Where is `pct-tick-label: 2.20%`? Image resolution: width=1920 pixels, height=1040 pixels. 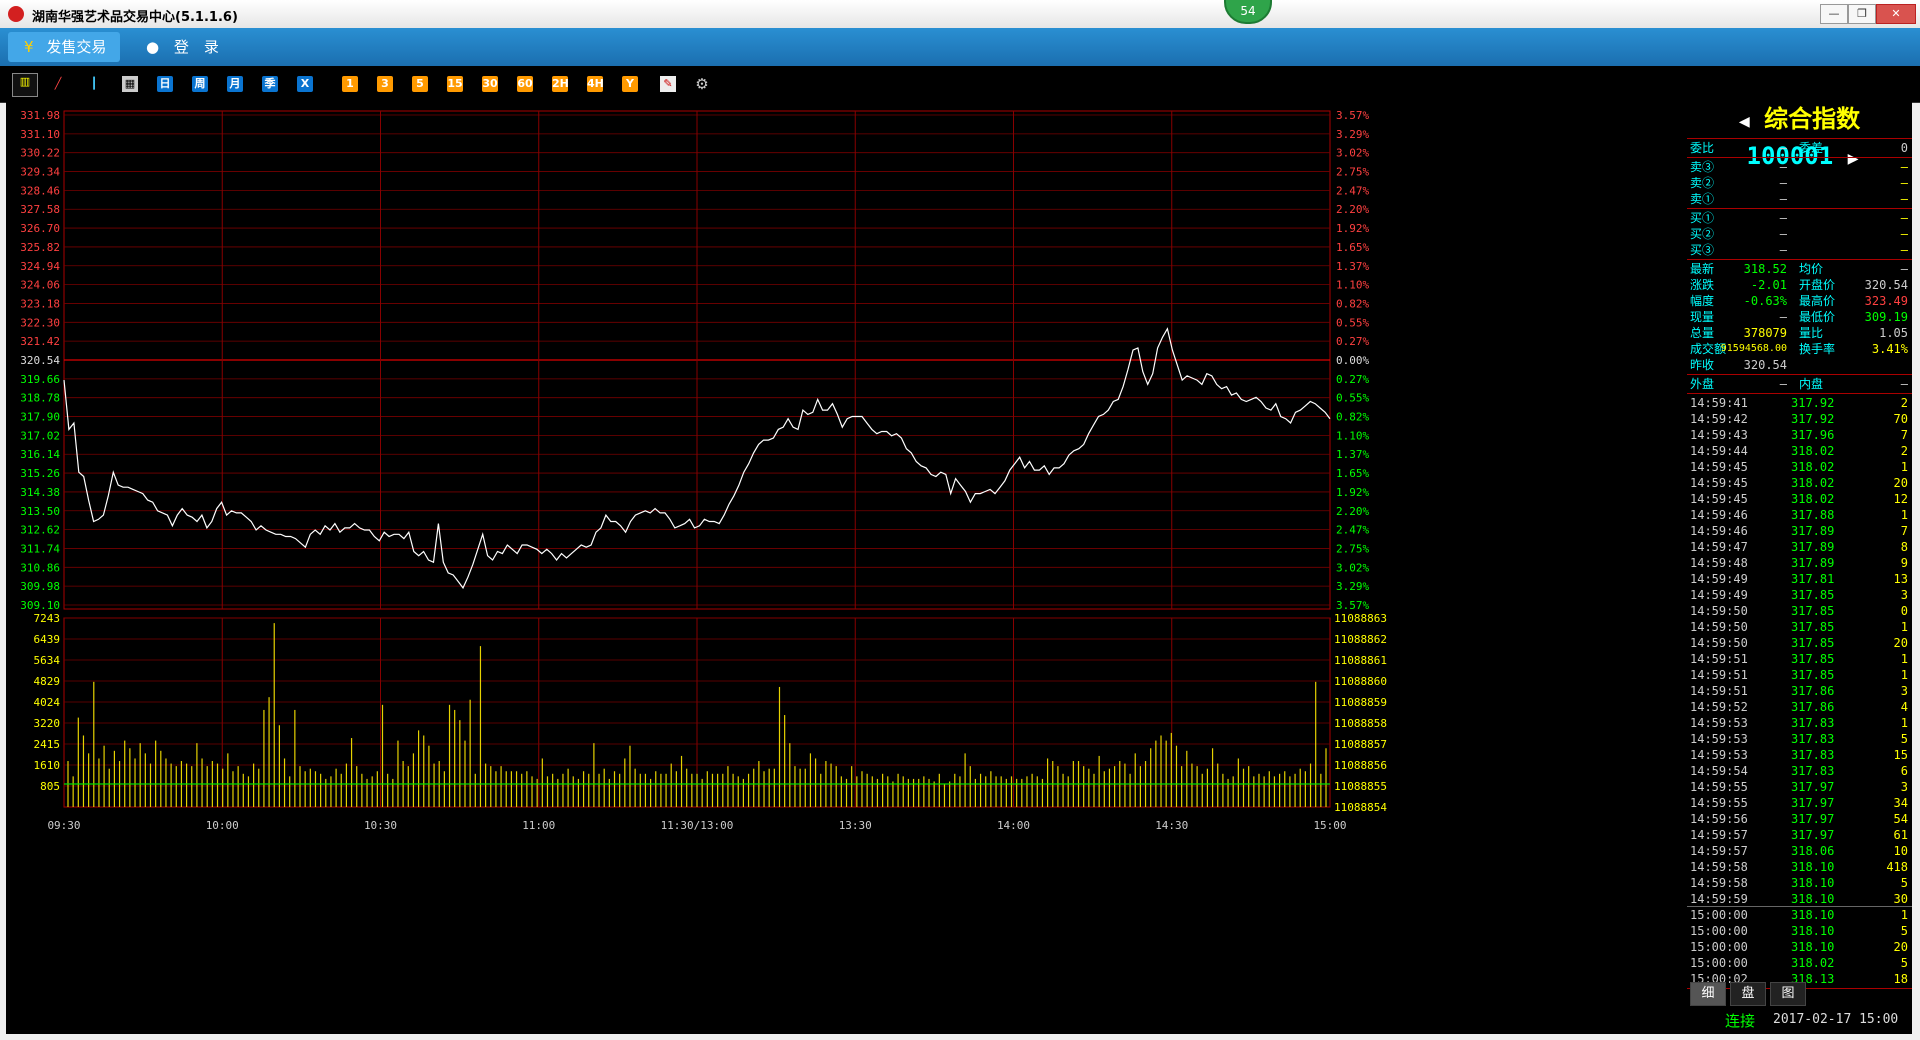
pct-tick-label: 2.20% is located at coordinates (1352, 511).